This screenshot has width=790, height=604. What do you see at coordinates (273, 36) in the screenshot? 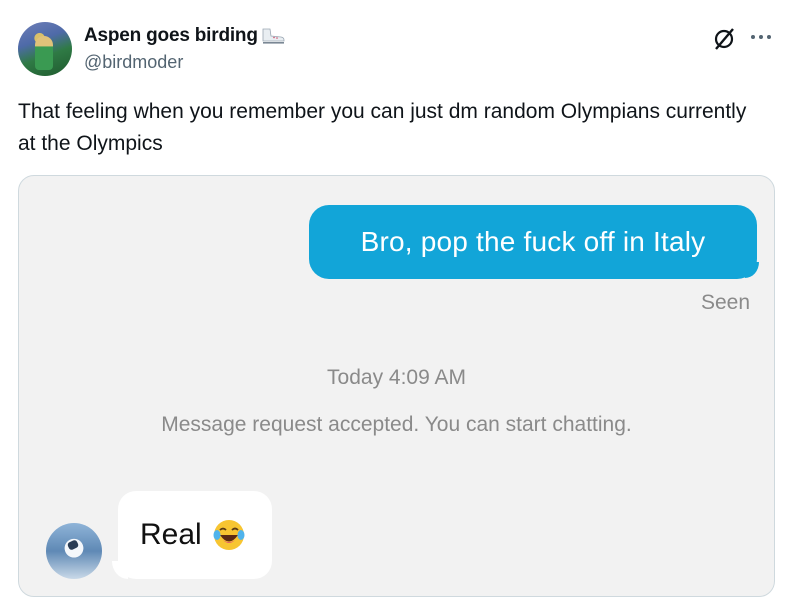
I see `ice-skate-icon` at bounding box center [273, 36].